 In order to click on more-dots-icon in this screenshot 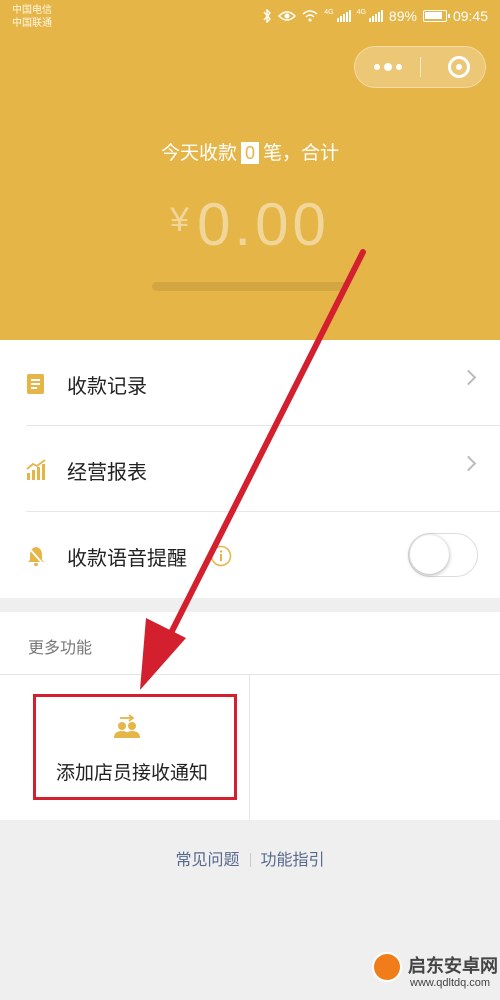, I will do `click(387, 67)`.